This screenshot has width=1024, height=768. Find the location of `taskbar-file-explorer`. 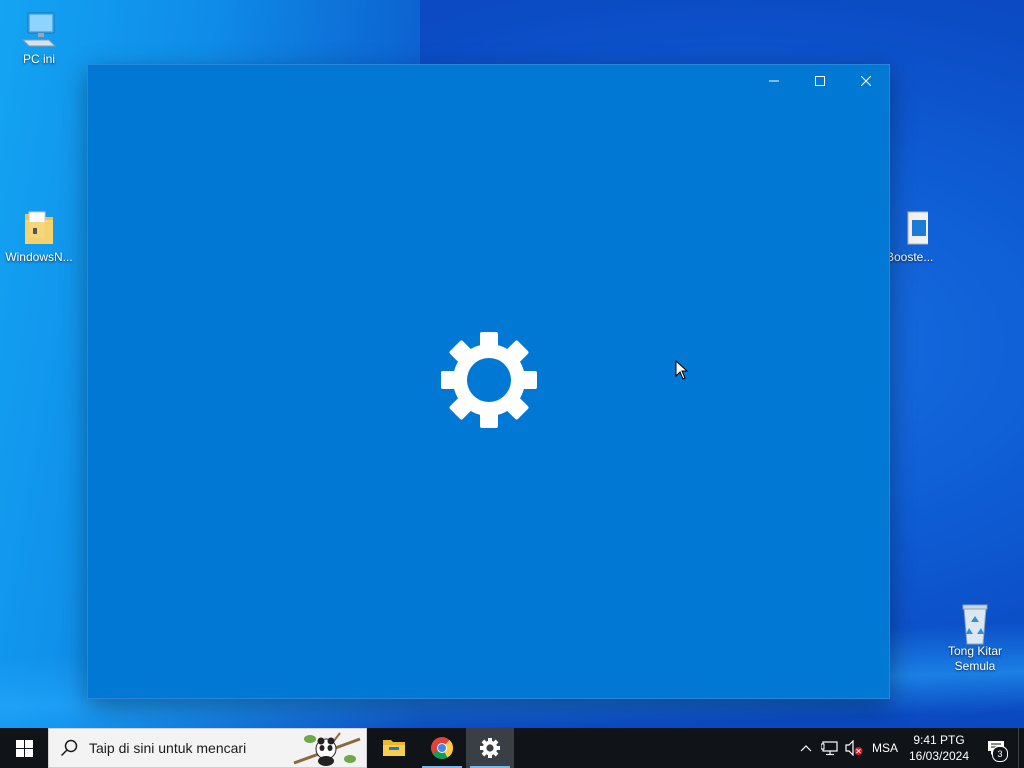

taskbar-file-explorer is located at coordinates (394, 748).